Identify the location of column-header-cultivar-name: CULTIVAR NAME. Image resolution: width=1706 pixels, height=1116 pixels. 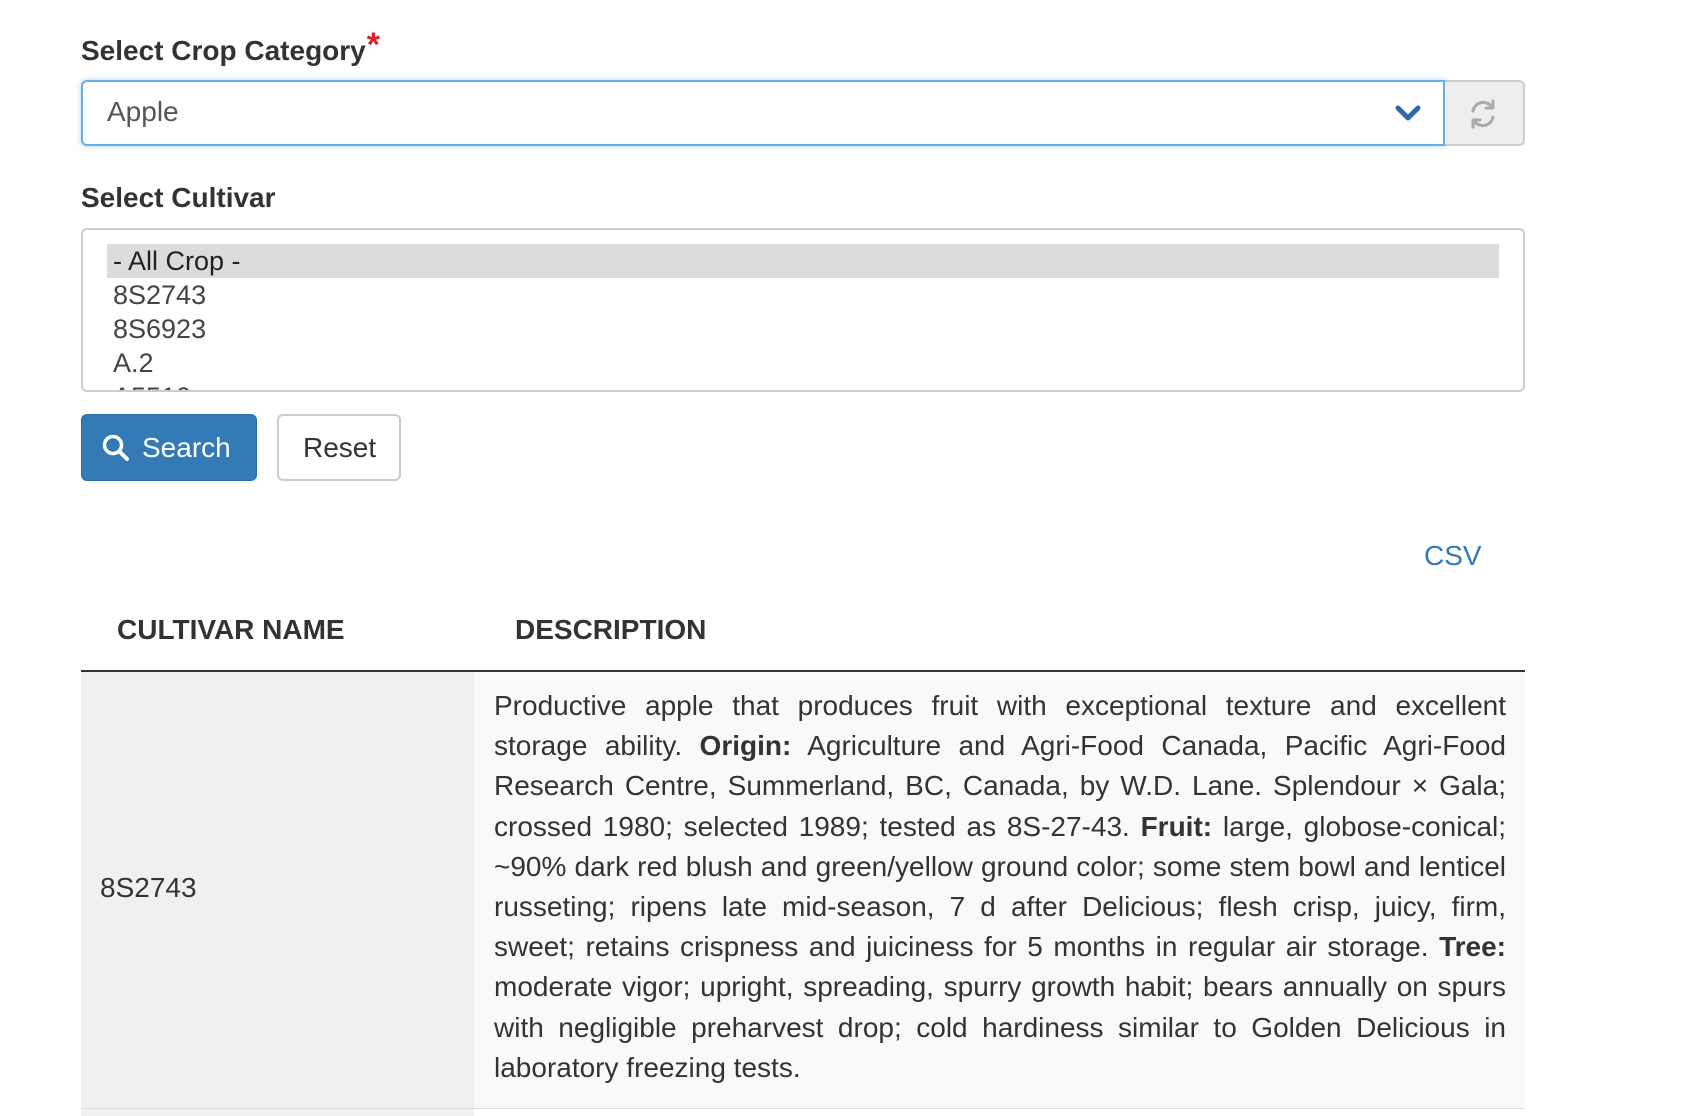
(231, 629).